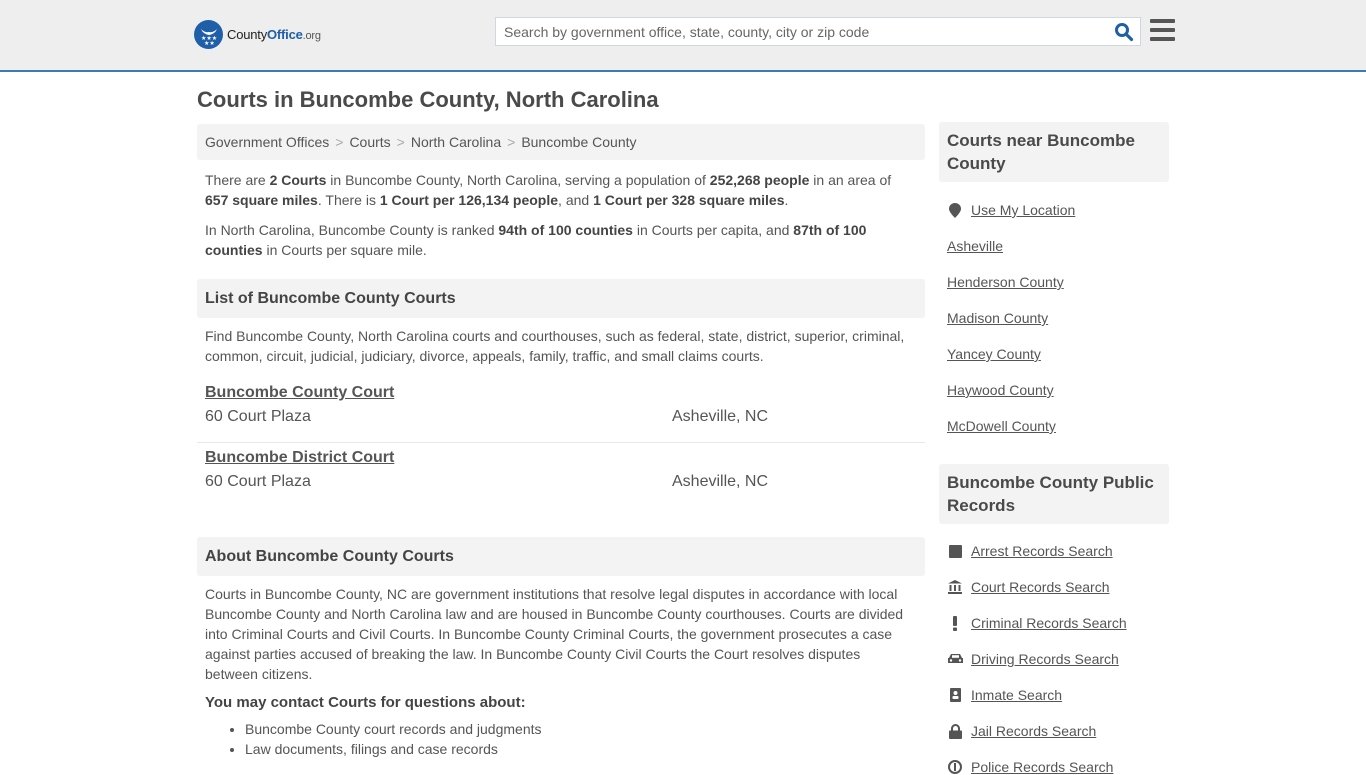  I want to click on inmate-search-link: Inmate Search, so click(1004, 695).